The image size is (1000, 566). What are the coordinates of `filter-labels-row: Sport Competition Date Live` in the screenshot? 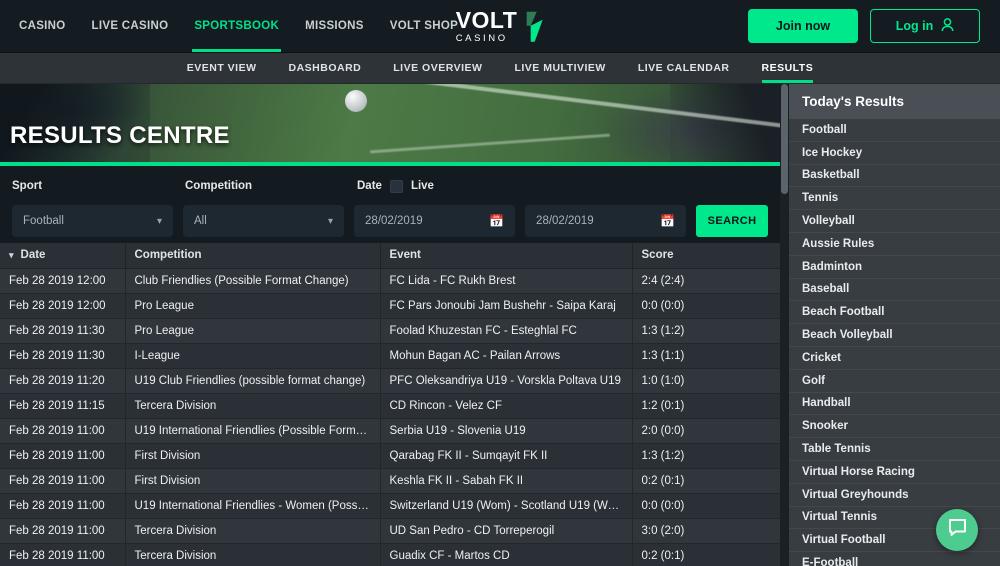 It's located at (390, 186).